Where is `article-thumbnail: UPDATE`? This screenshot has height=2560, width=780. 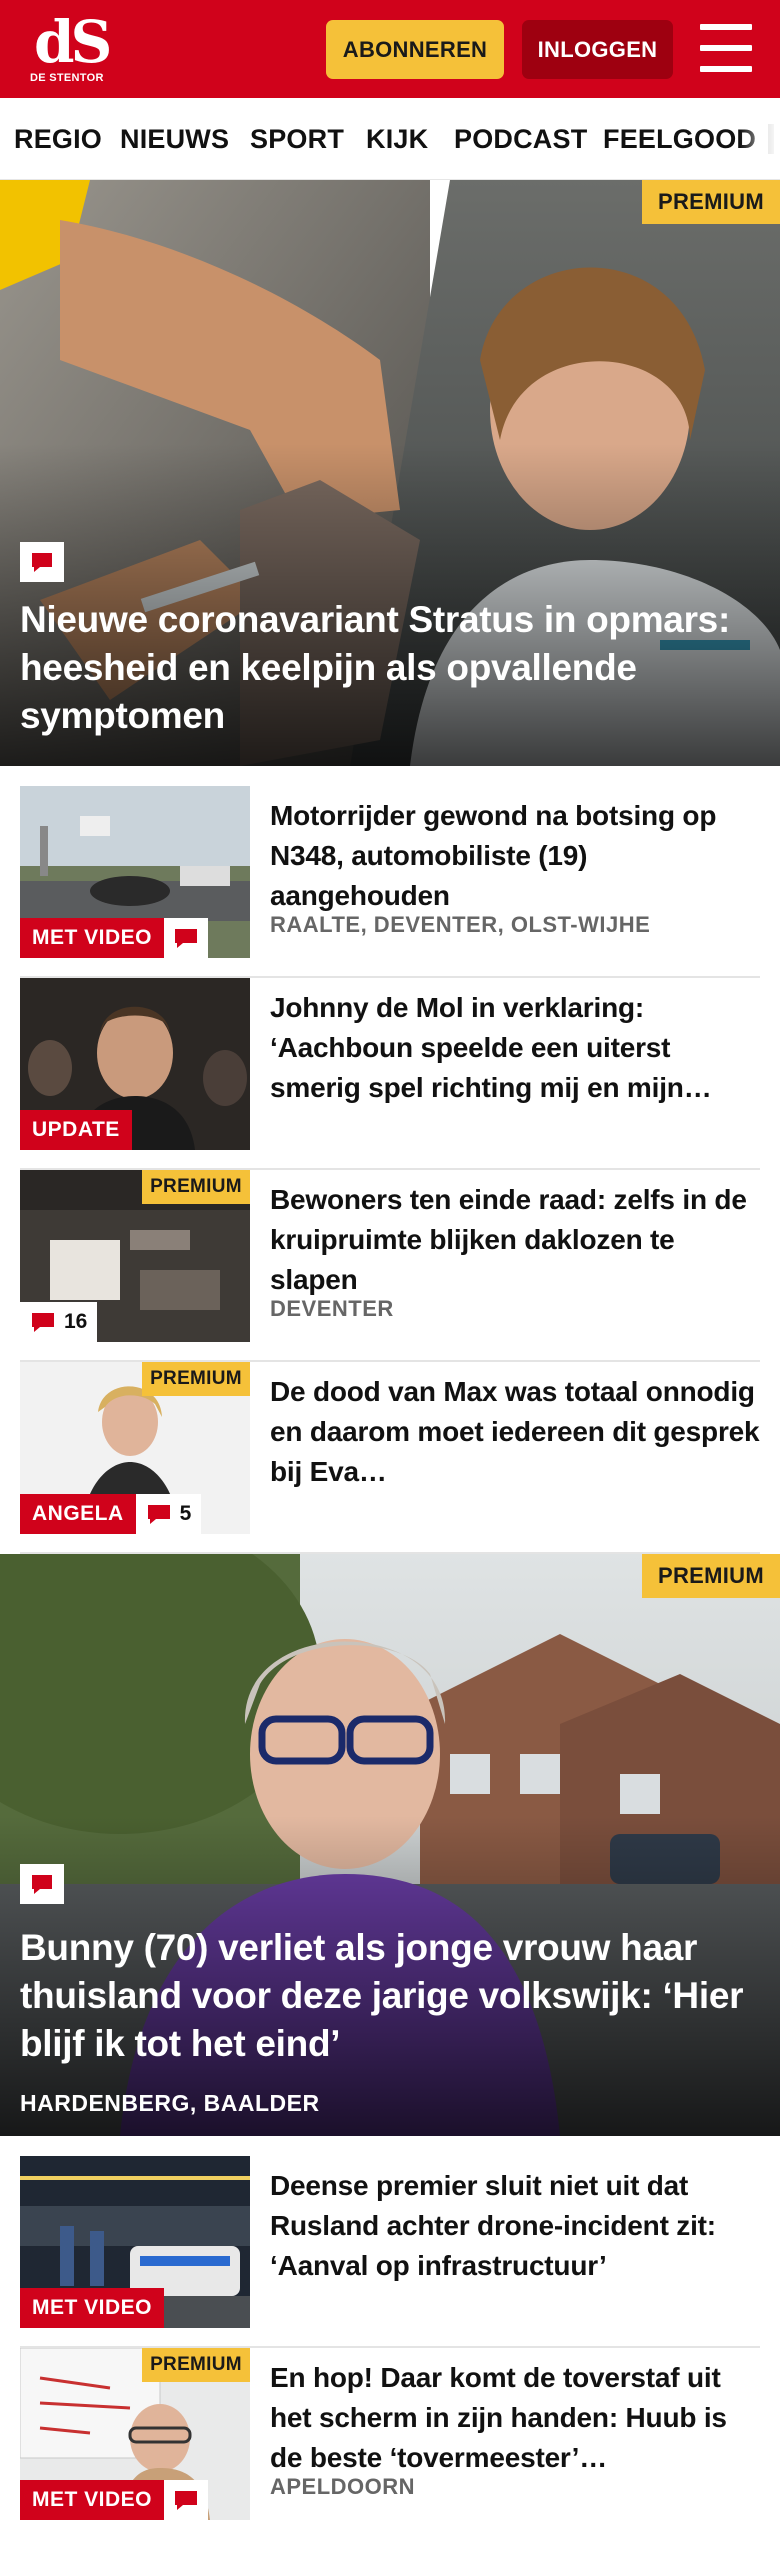 article-thumbnail: UPDATE is located at coordinates (135, 1064).